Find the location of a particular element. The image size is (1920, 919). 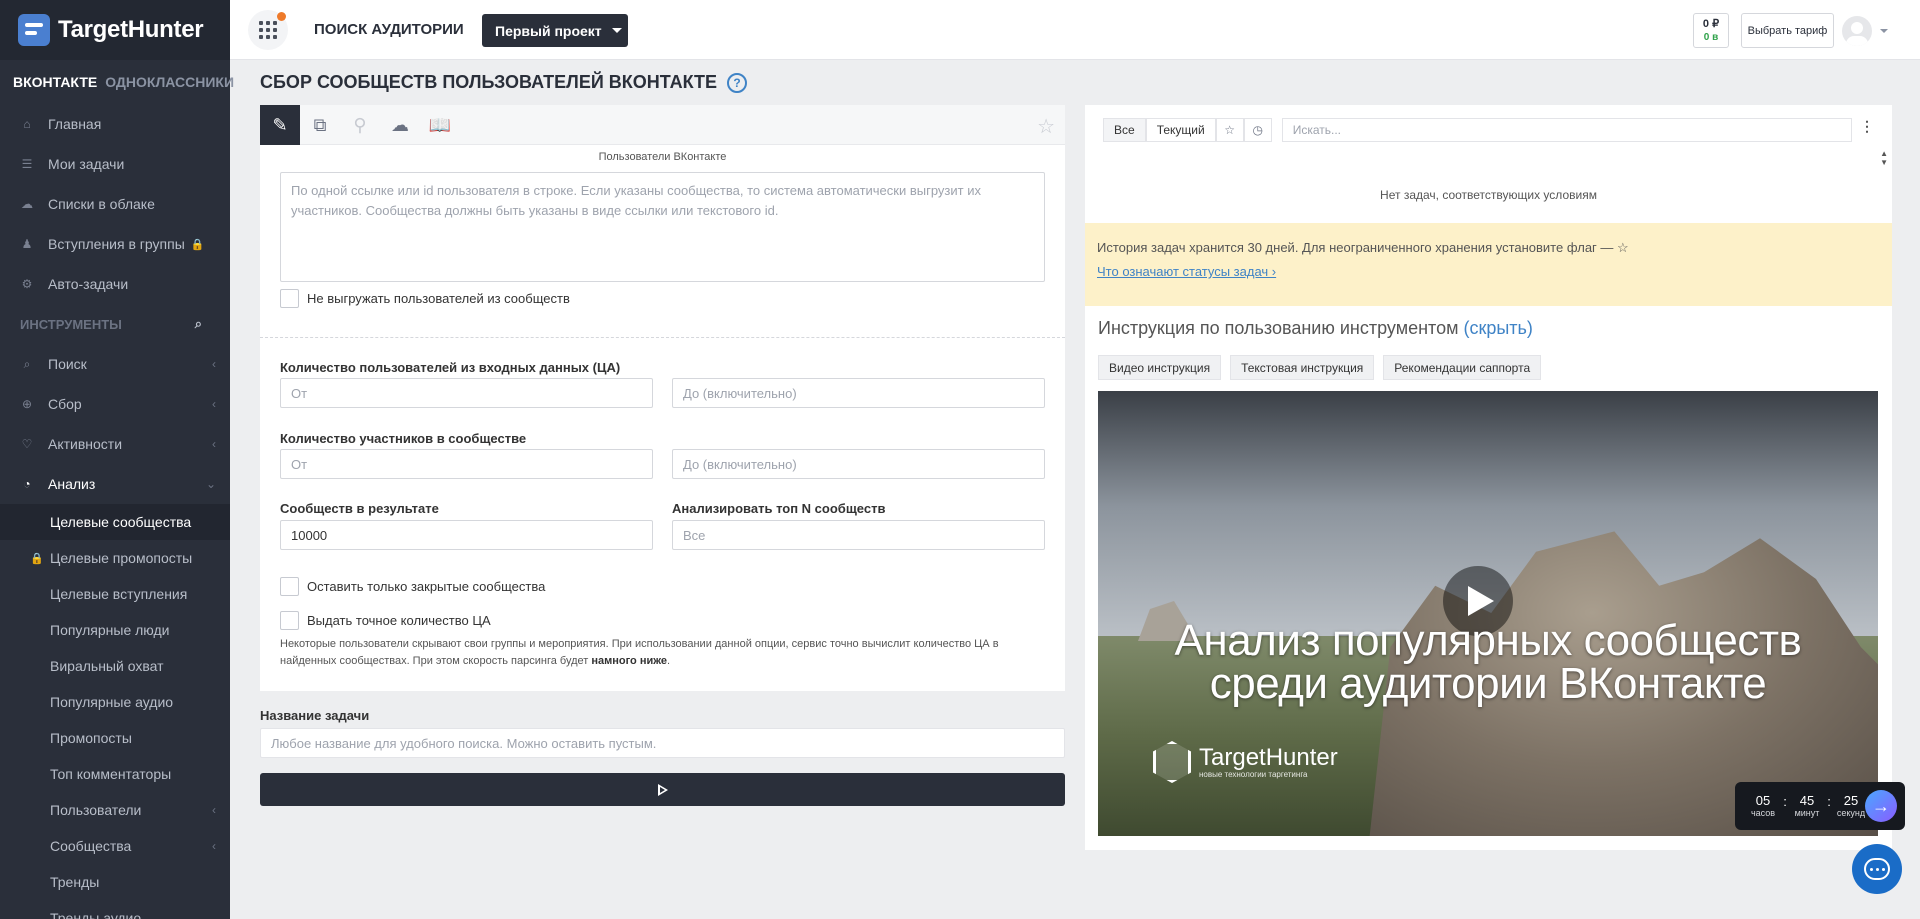

tab-vkontakte: ВКОНТАКТЕ is located at coordinates (55, 82).